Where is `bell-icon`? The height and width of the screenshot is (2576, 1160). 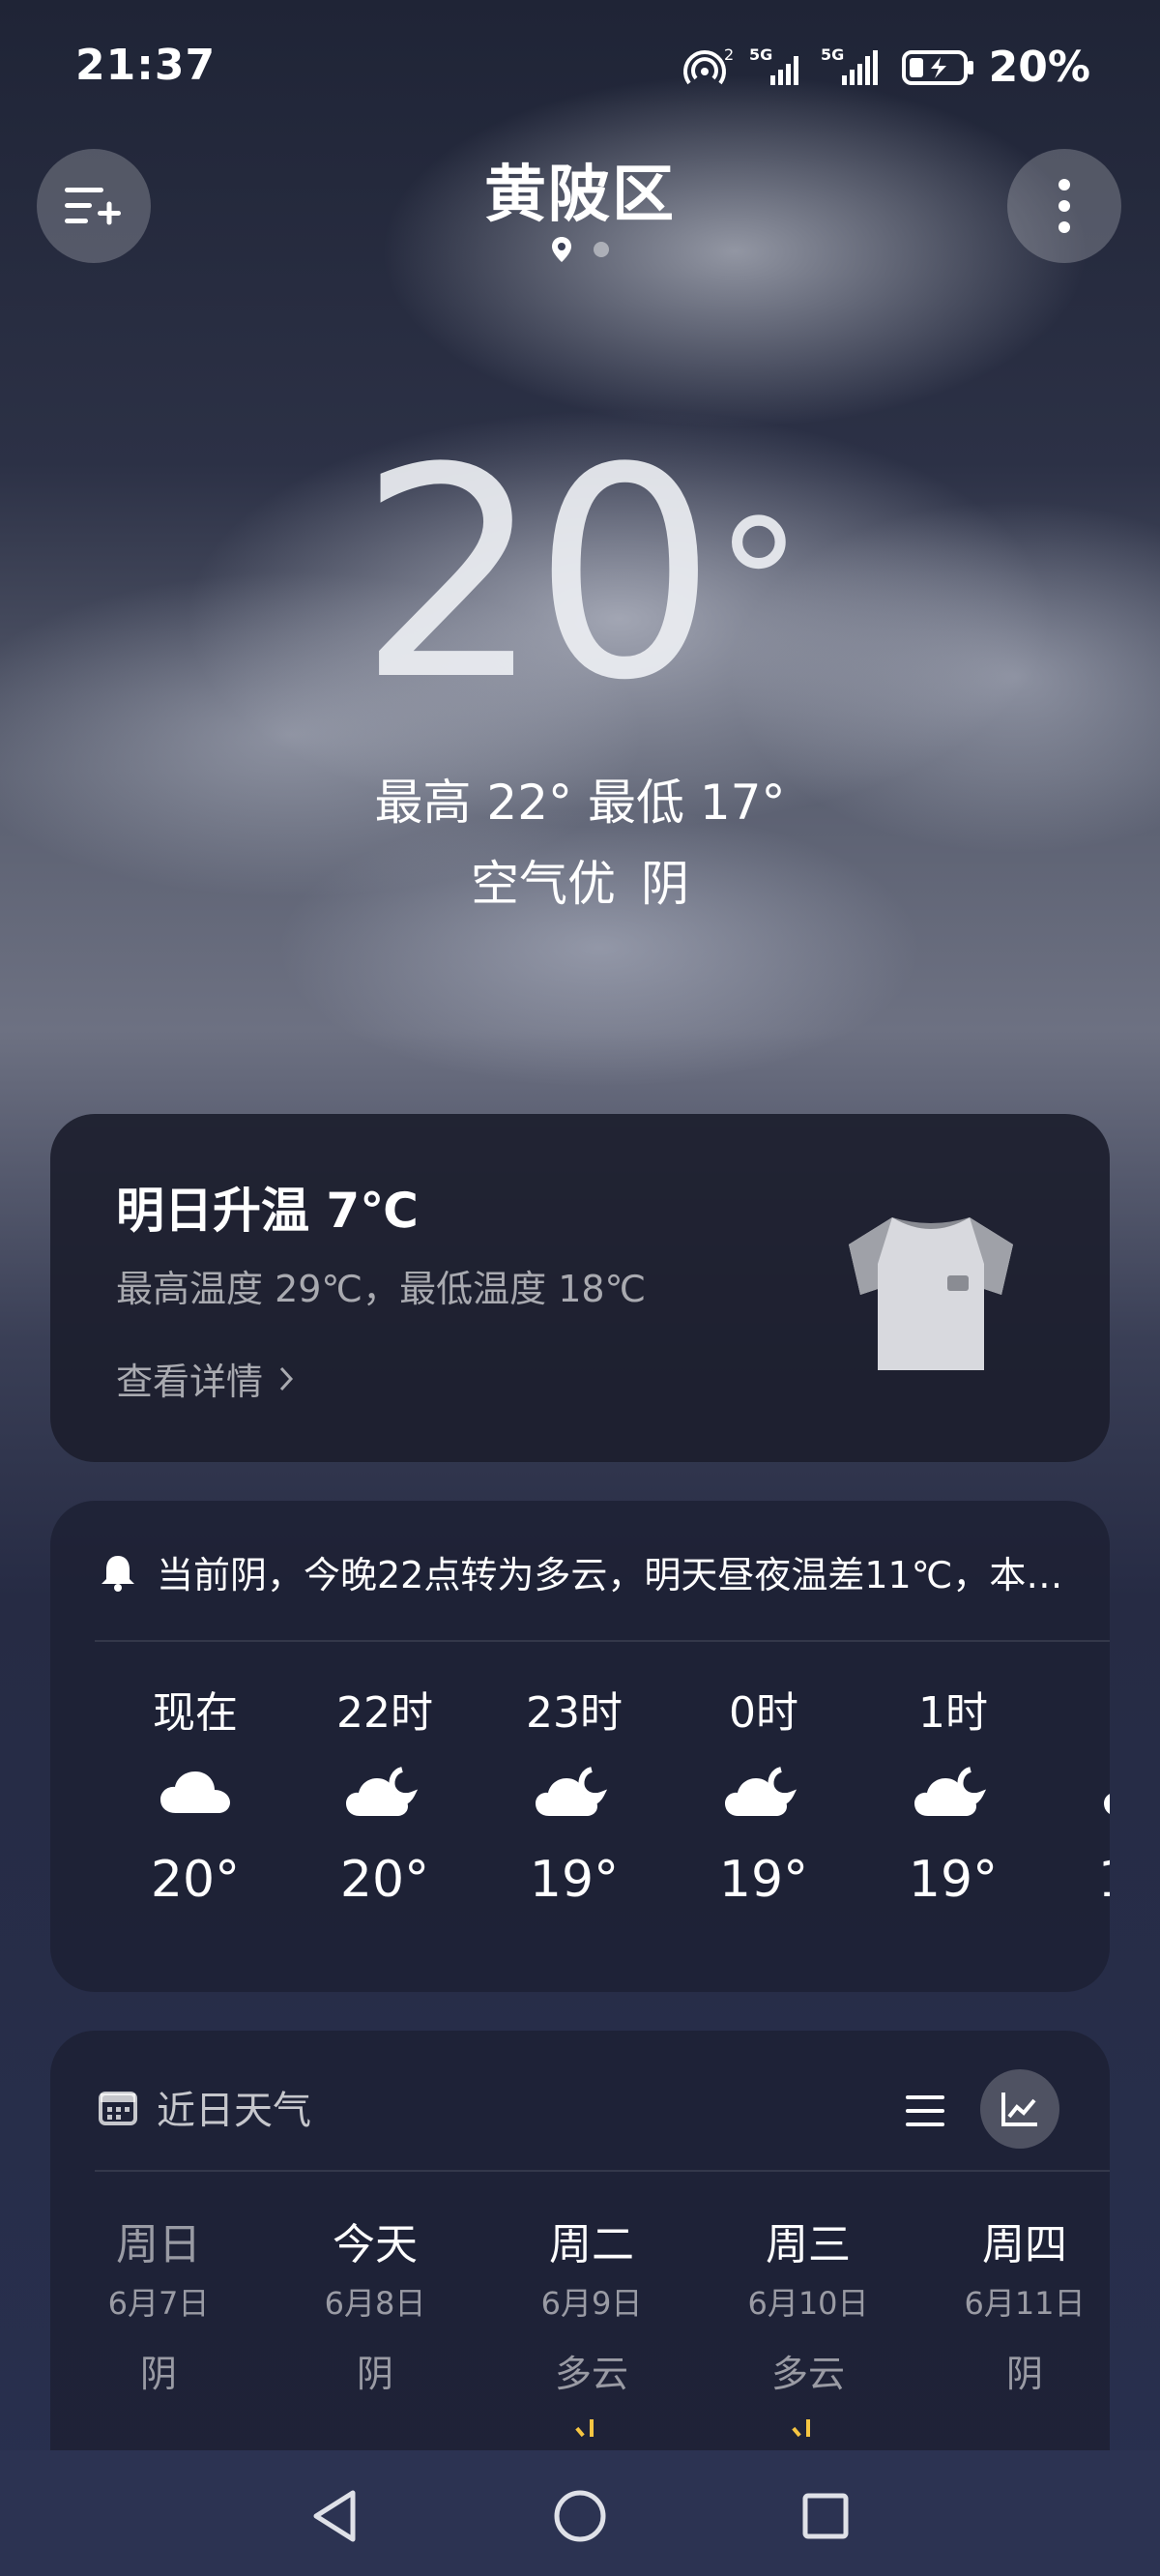 bell-icon is located at coordinates (118, 1573).